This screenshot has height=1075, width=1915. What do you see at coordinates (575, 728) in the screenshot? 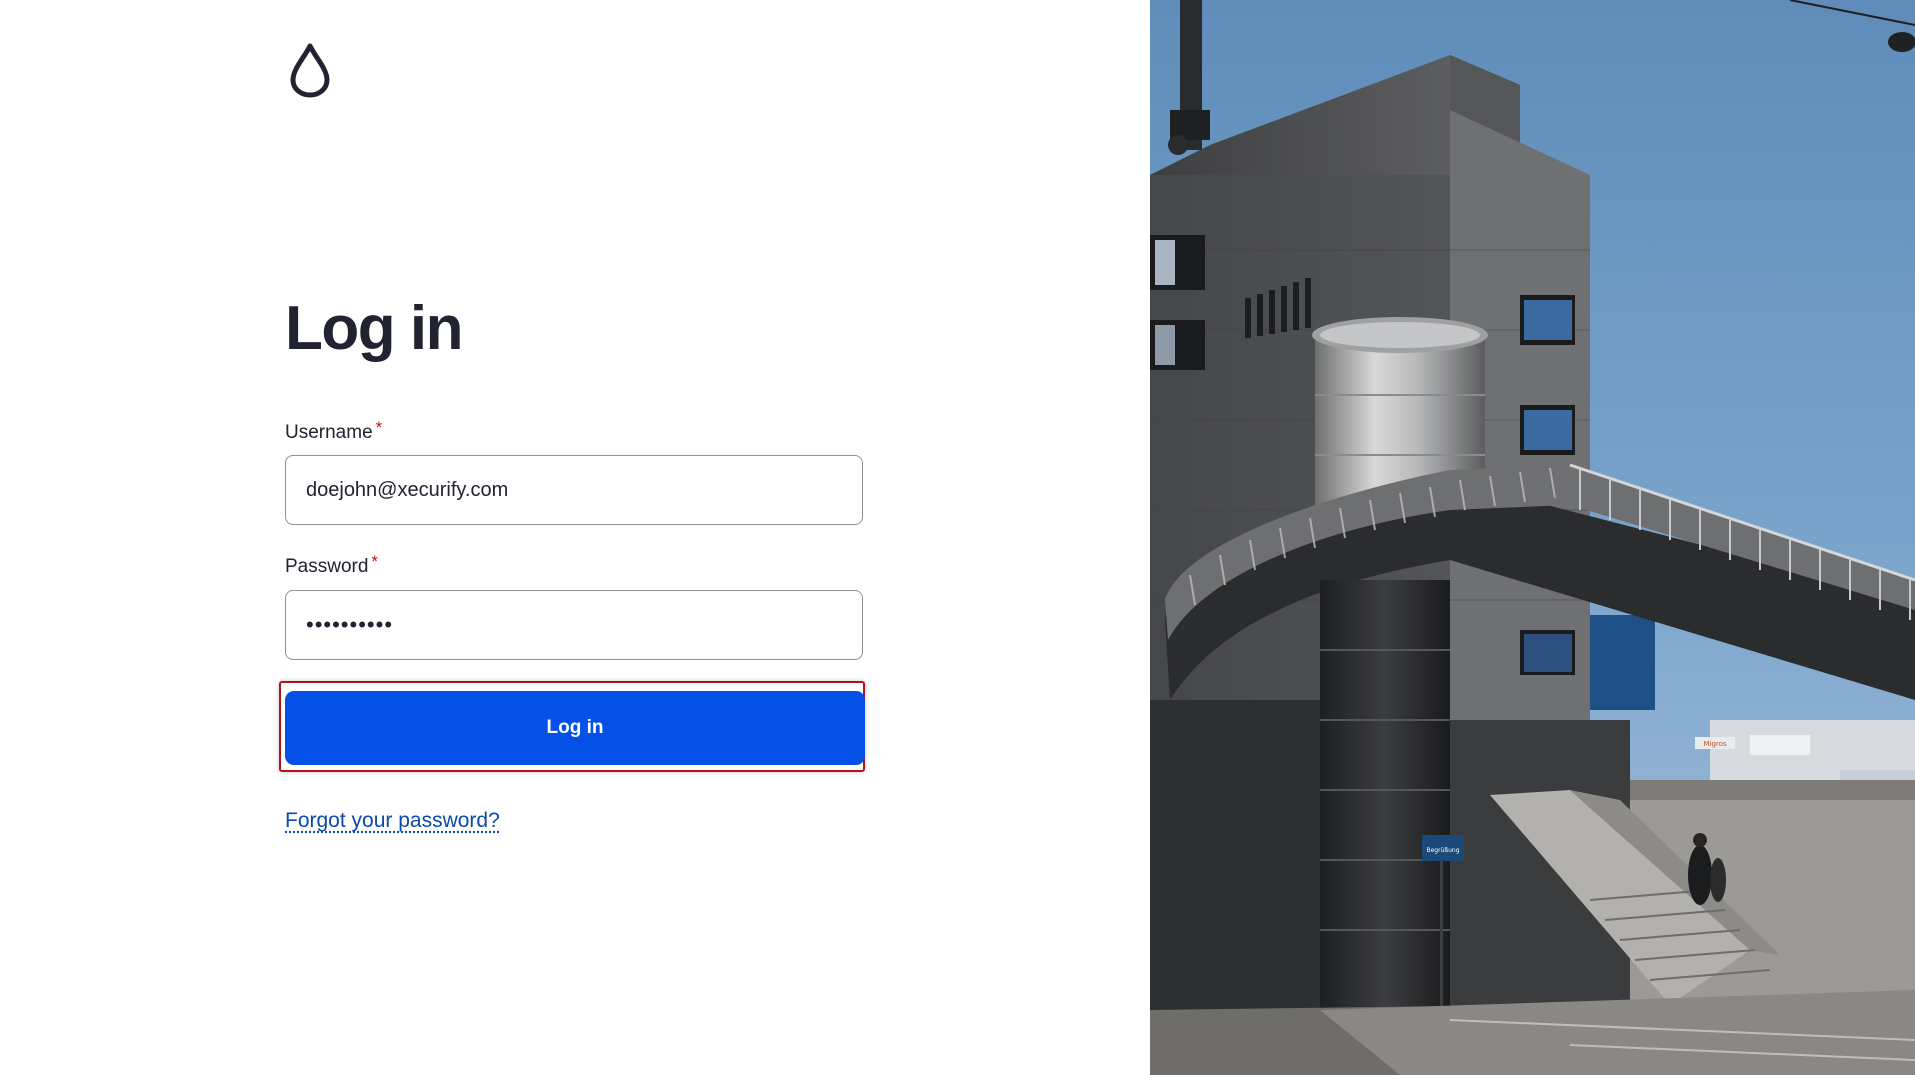
I see `login-button: Log in` at bounding box center [575, 728].